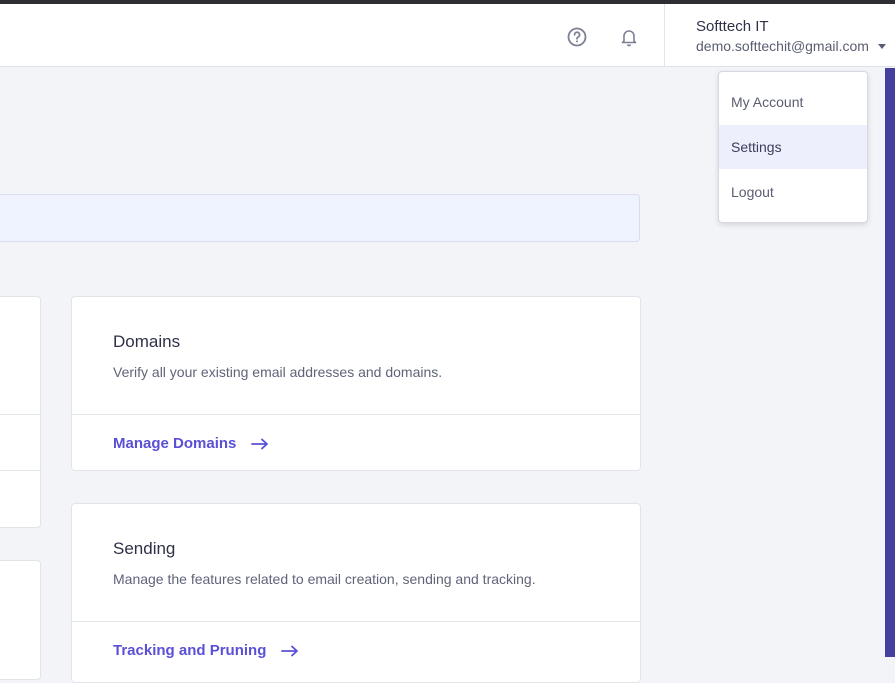  I want to click on menu-item-settings: Settings, so click(793, 147).